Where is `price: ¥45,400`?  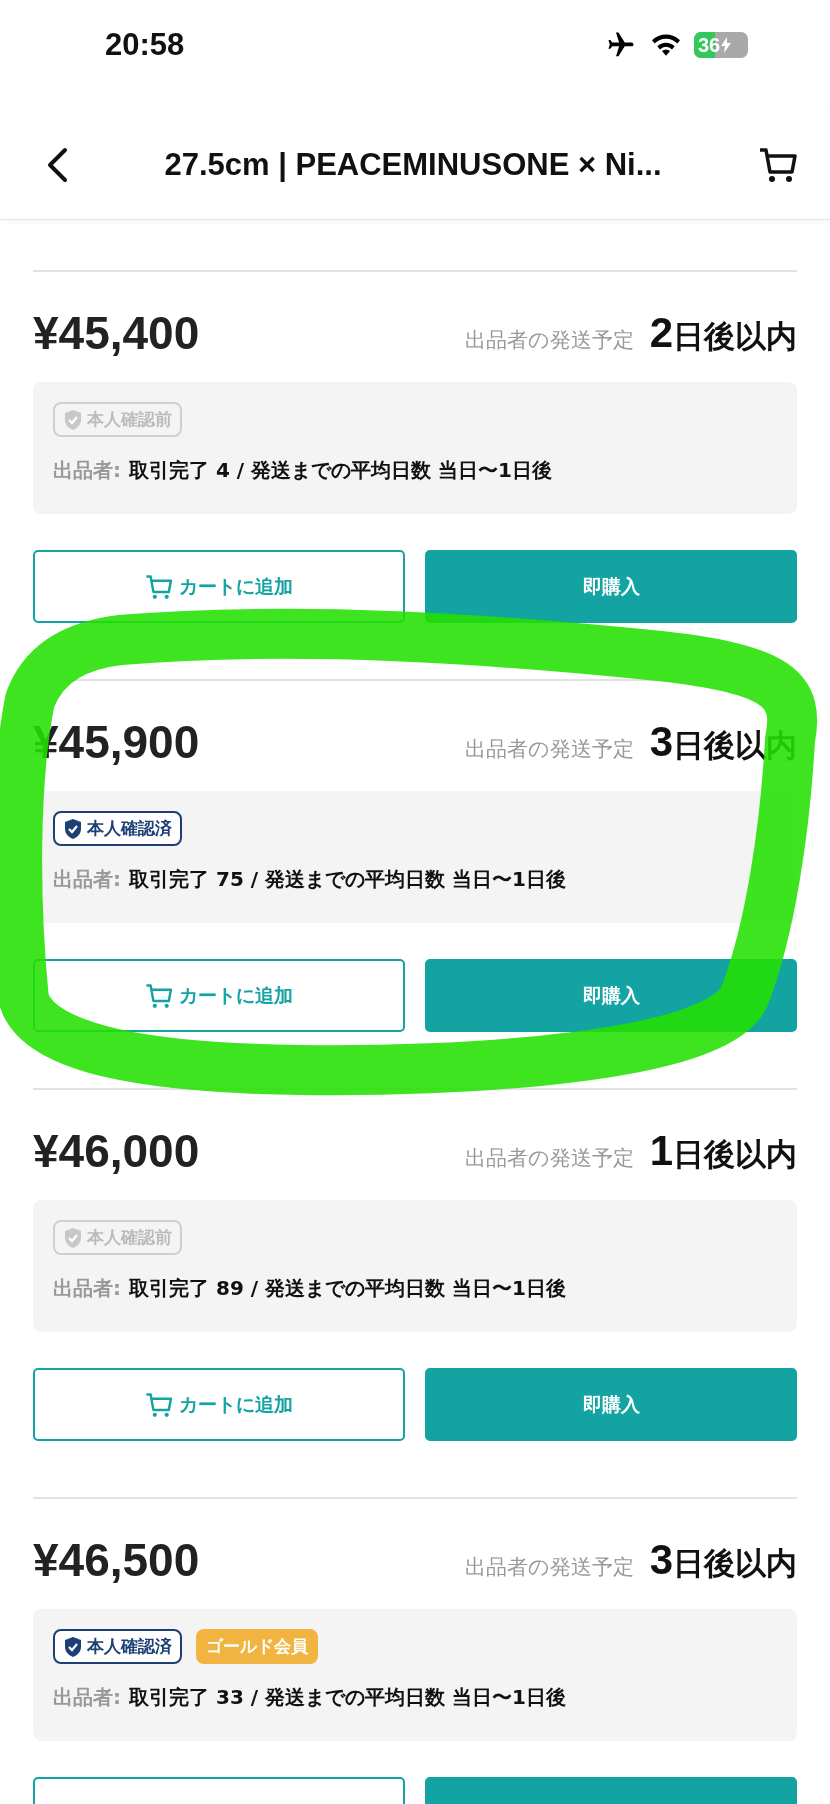 price: ¥45,400 is located at coordinates (116, 333).